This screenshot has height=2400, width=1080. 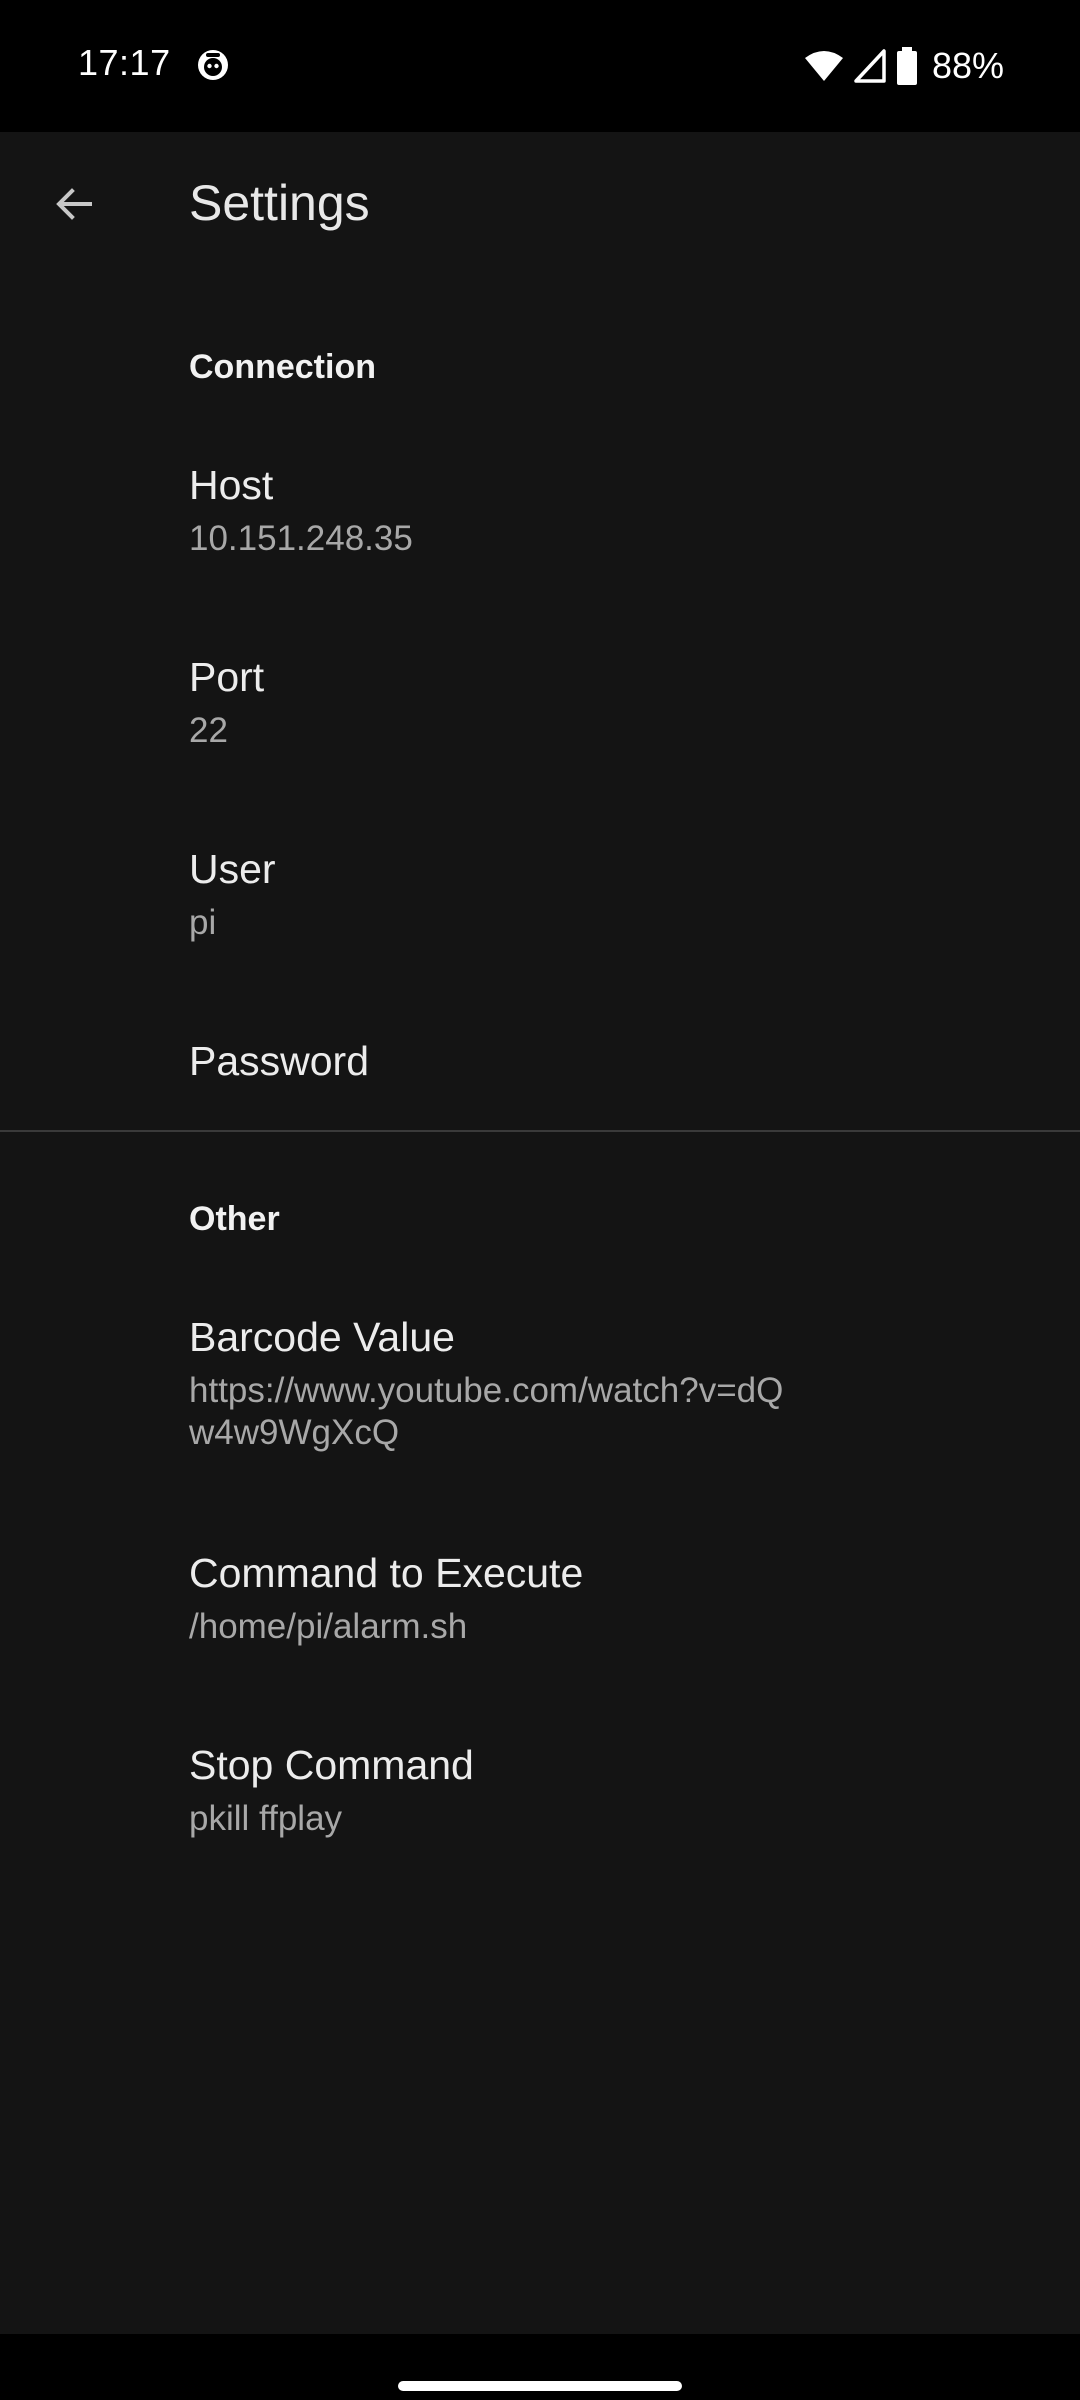 I want to click on app-notification-icon, so click(x=213, y=65).